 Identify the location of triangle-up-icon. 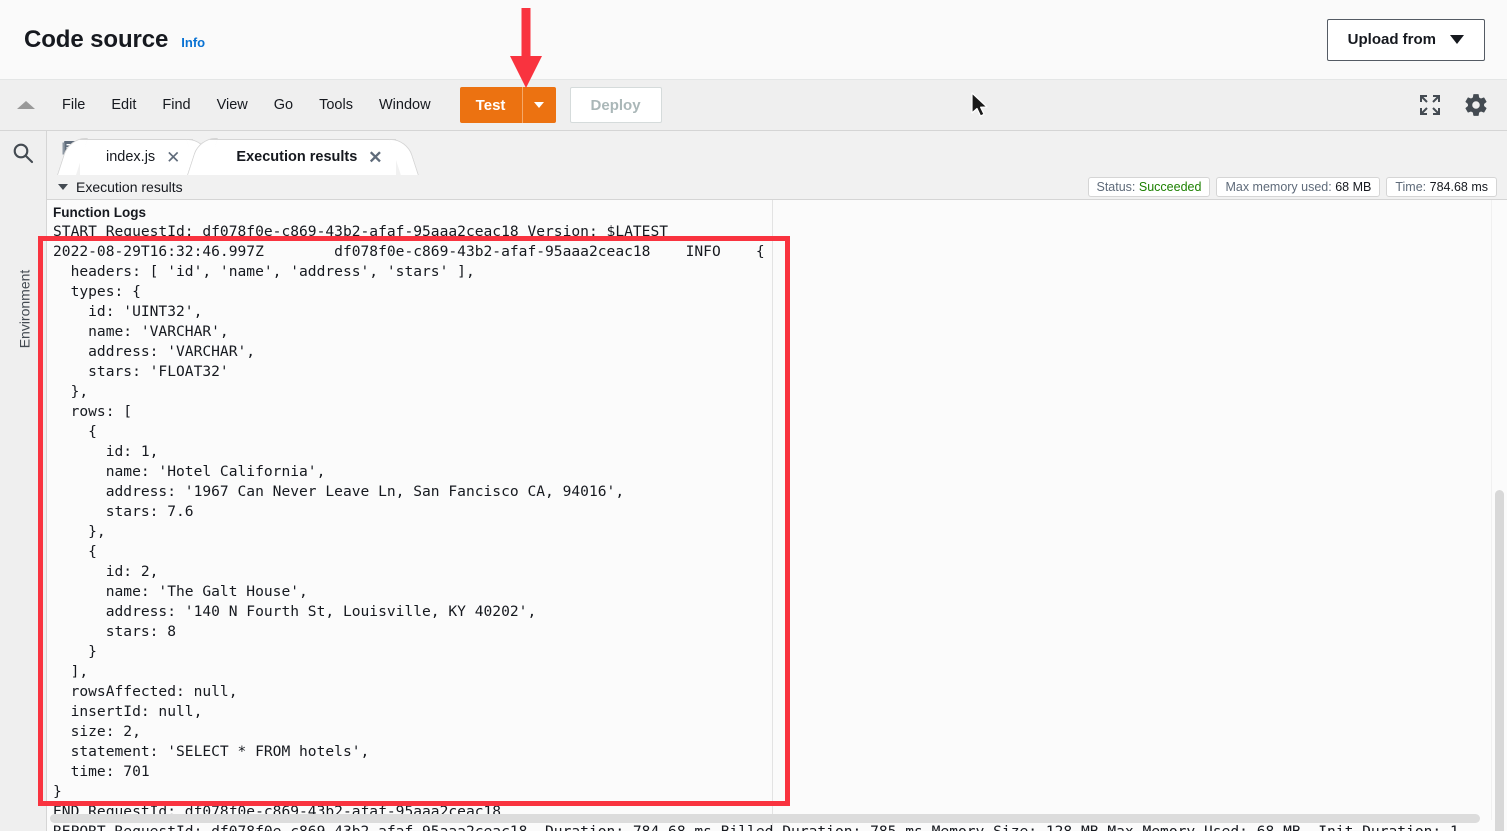
(26, 105).